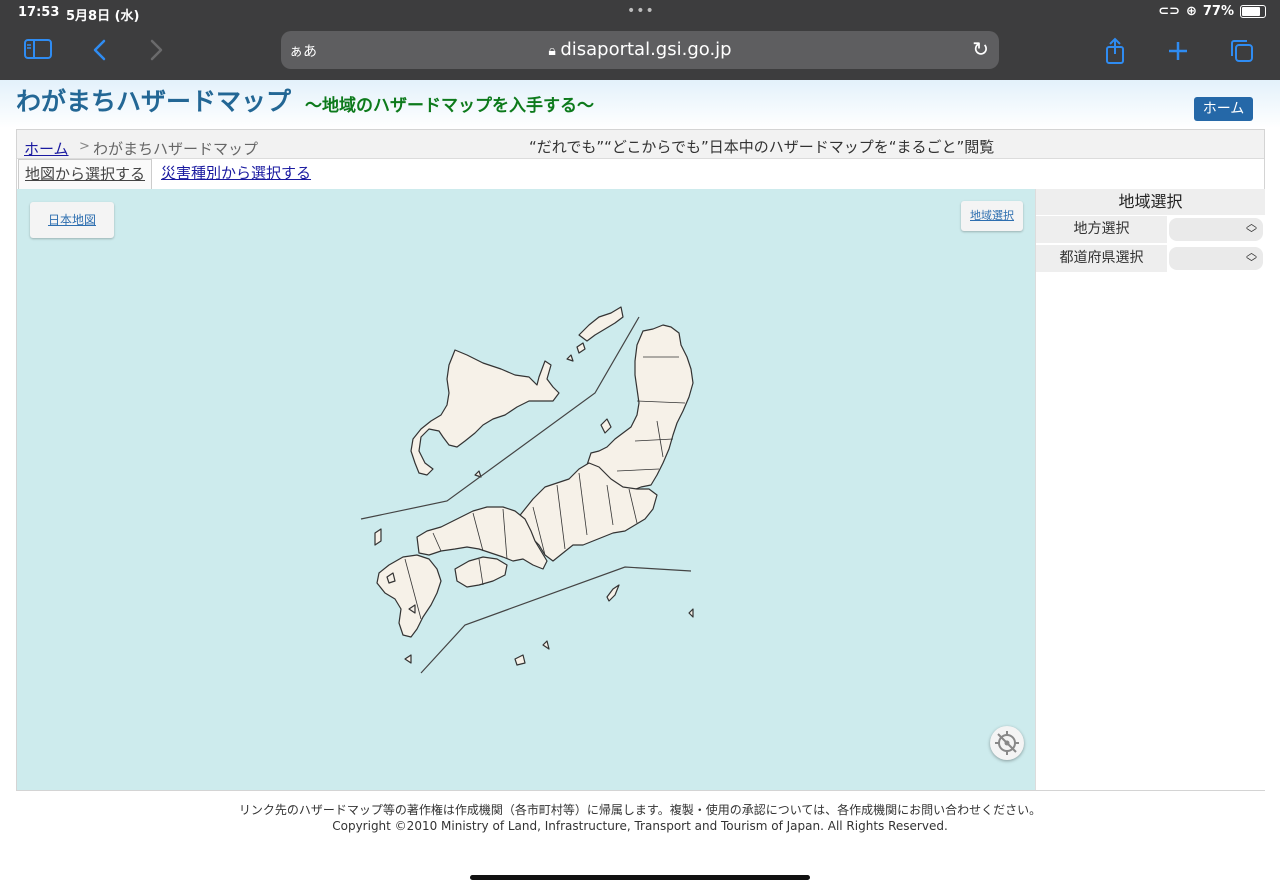 Image resolution: width=1280 pixels, height=889 pixels. Describe the element at coordinates (640, 877) in the screenshot. I see `home-indicator` at that location.